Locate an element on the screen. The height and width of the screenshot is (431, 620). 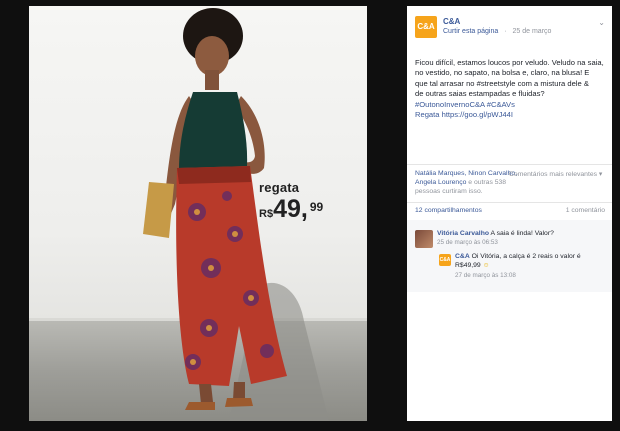
price-currency: R$ is located at coordinates (266, 214).